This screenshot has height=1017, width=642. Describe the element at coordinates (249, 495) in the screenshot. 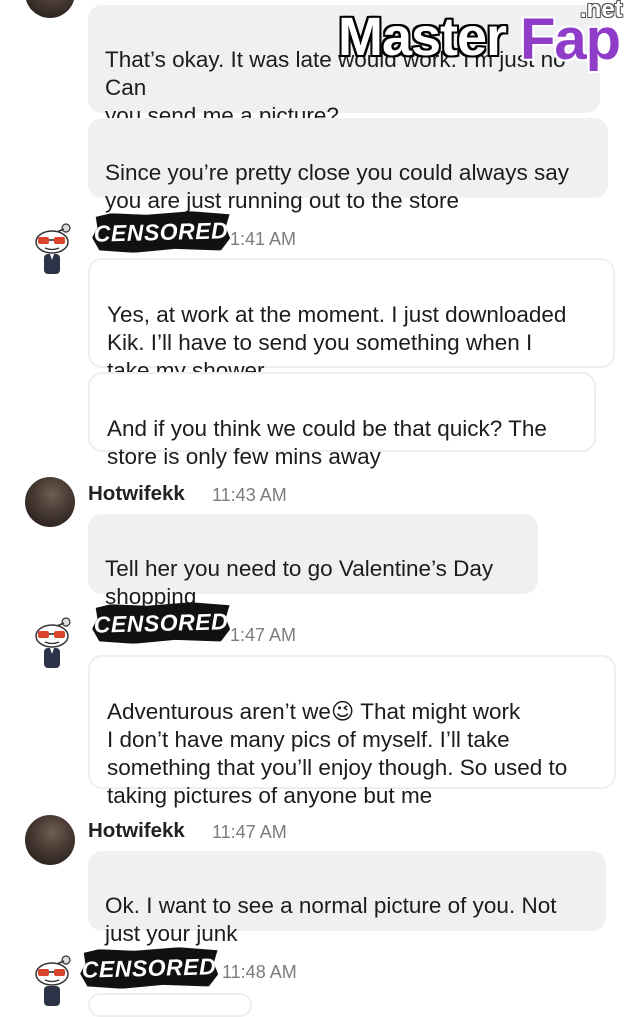

I see `timestamp: 11:43 AM` at that location.